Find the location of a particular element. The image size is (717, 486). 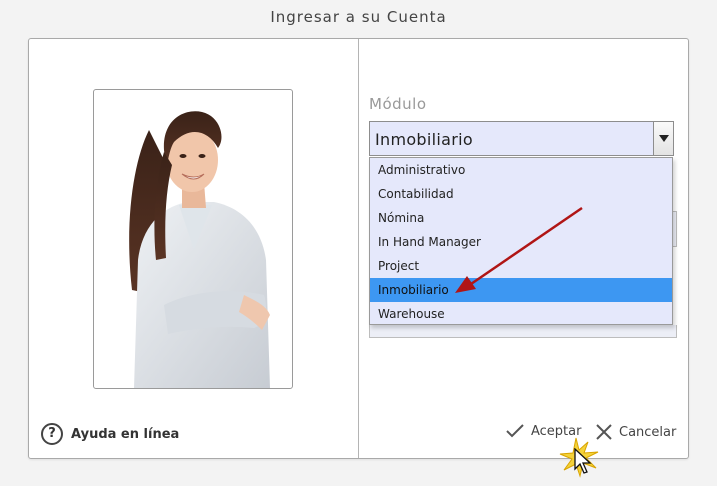

module-label: Módulo is located at coordinates (398, 104).